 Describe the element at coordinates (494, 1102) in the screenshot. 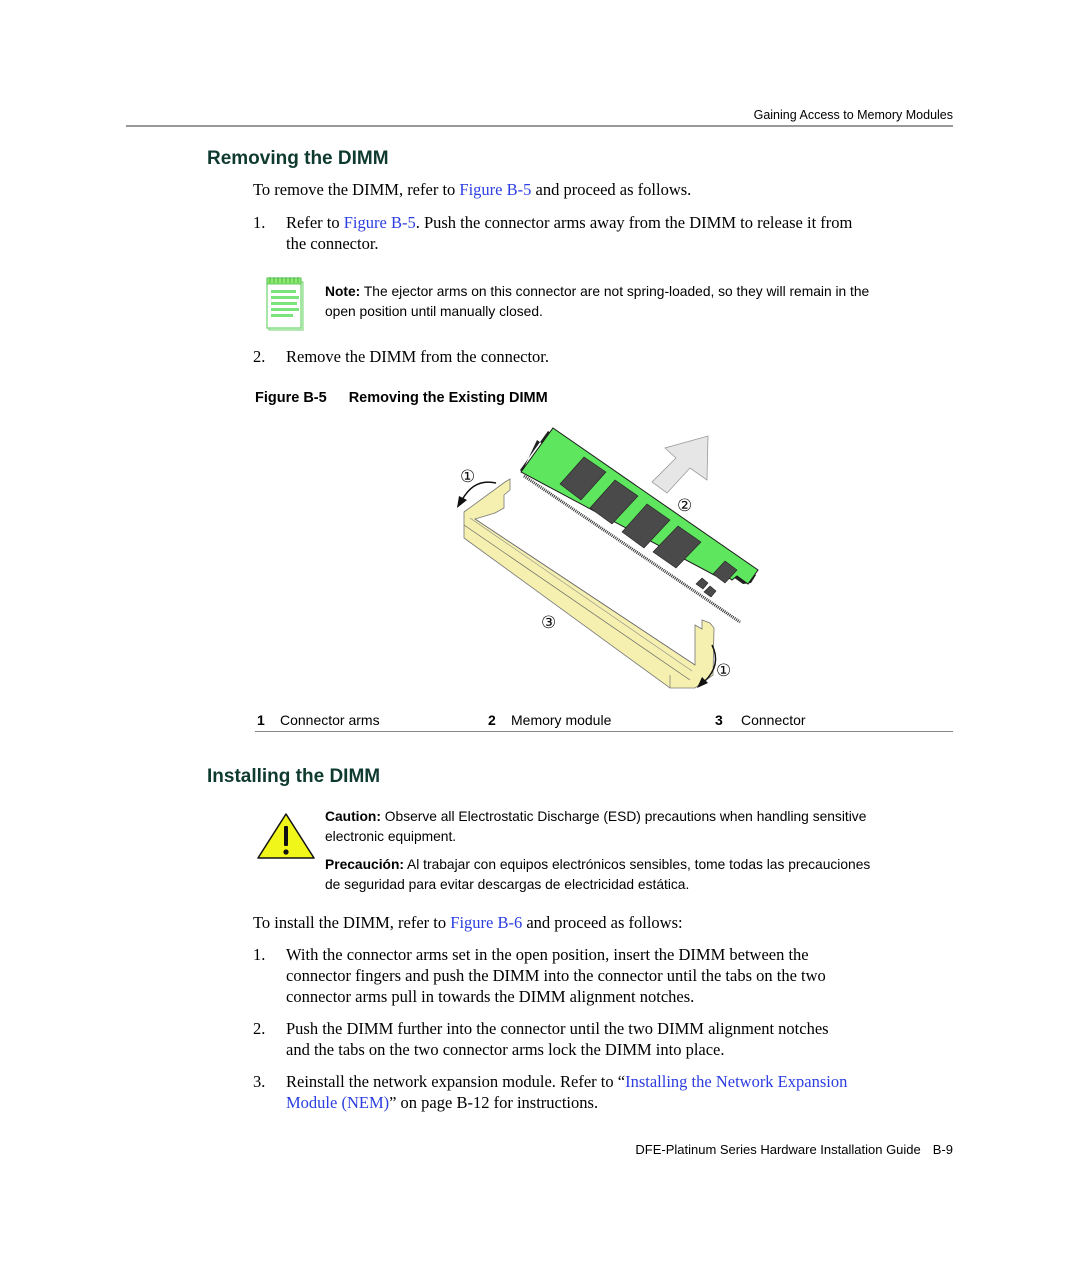

I see `step-text: ” on page B-12 for instructions.` at that location.